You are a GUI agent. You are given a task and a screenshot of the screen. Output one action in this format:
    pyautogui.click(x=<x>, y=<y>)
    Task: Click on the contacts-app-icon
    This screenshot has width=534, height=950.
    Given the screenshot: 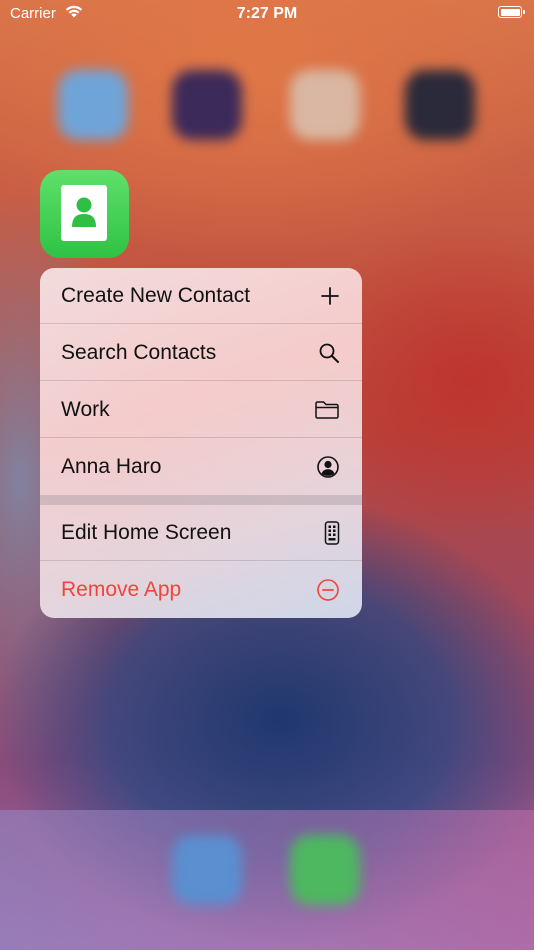 What is the action you would take?
    pyautogui.click(x=84, y=214)
    